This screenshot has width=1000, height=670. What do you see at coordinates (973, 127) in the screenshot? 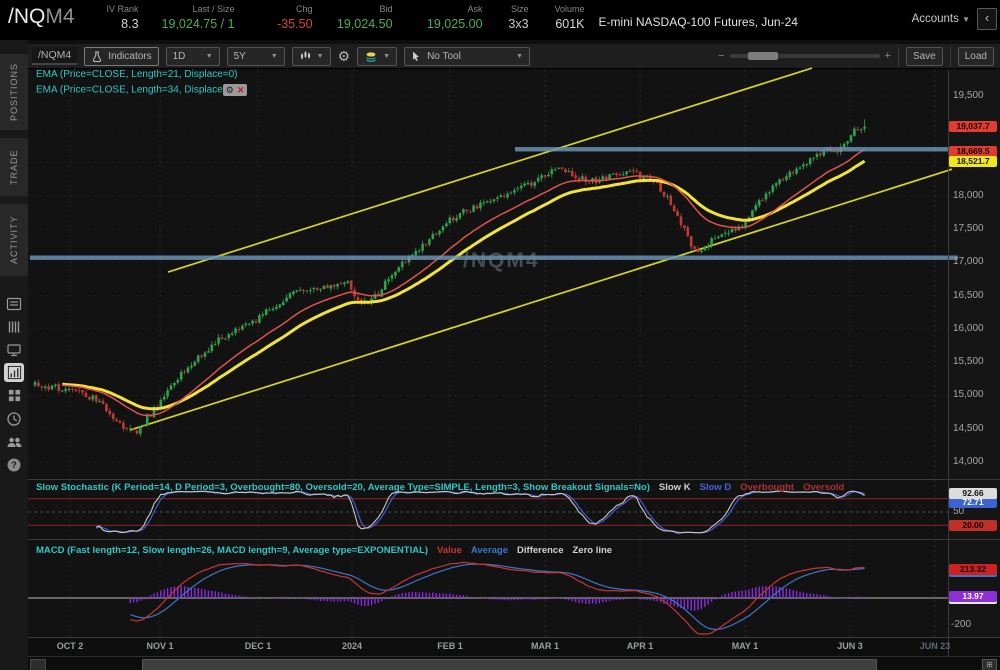
I see `last-price-bubble: 19,037.7` at bounding box center [973, 127].